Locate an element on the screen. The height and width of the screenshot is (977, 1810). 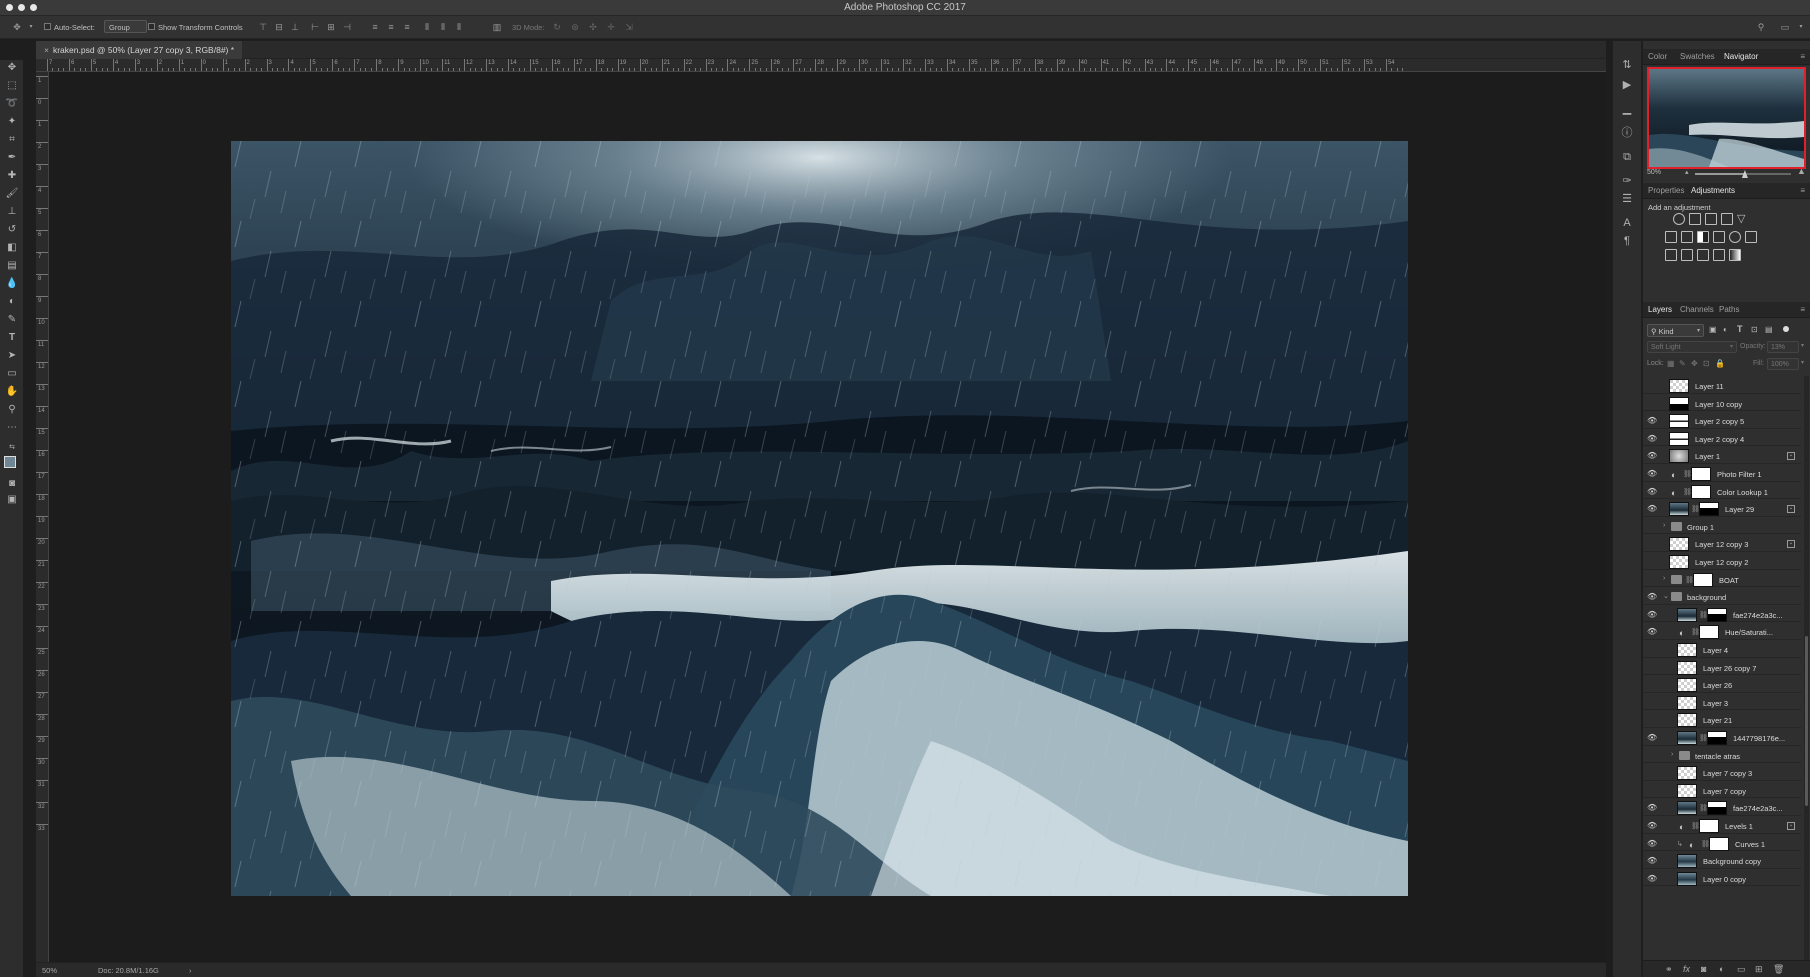
distribute-horizontal-center-icon: ⫴ is located at coordinates (443, 27).